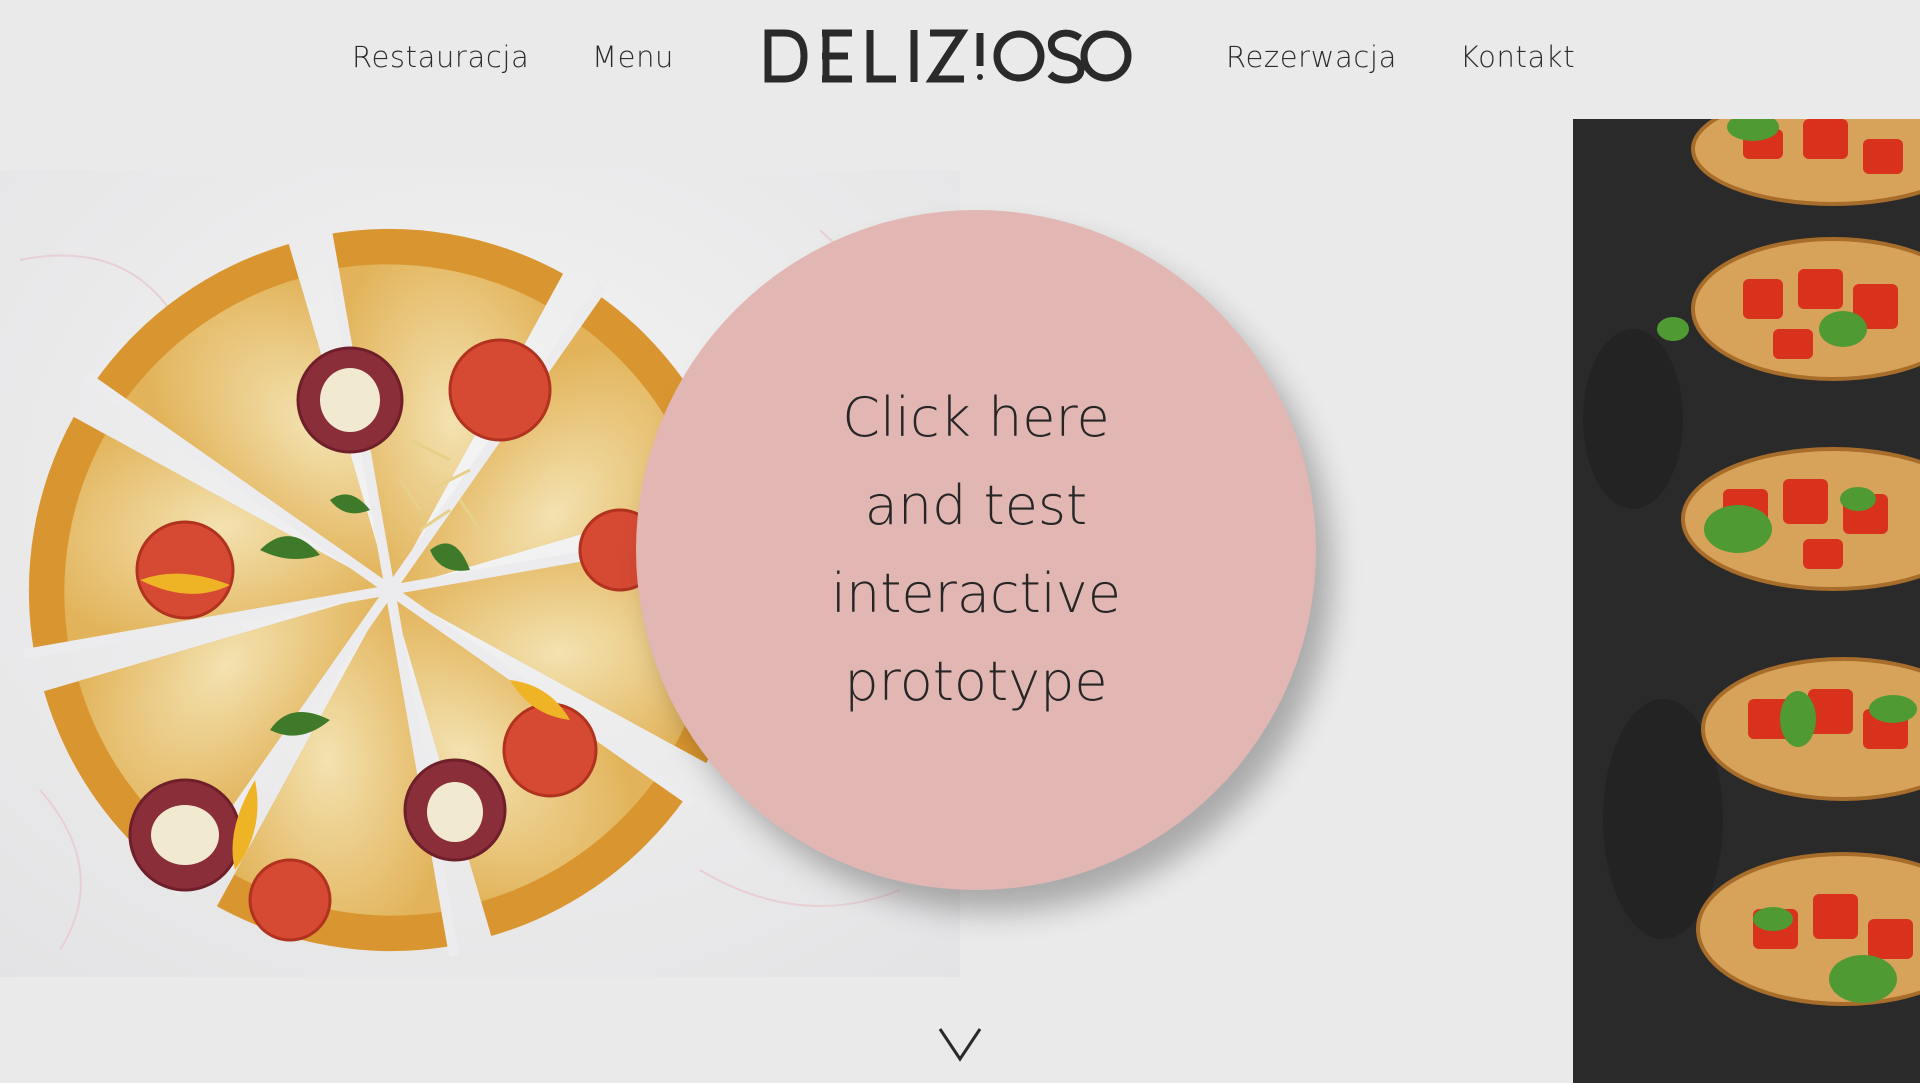 The height and width of the screenshot is (1083, 1920). I want to click on chevron-down-icon, so click(960, 1045).